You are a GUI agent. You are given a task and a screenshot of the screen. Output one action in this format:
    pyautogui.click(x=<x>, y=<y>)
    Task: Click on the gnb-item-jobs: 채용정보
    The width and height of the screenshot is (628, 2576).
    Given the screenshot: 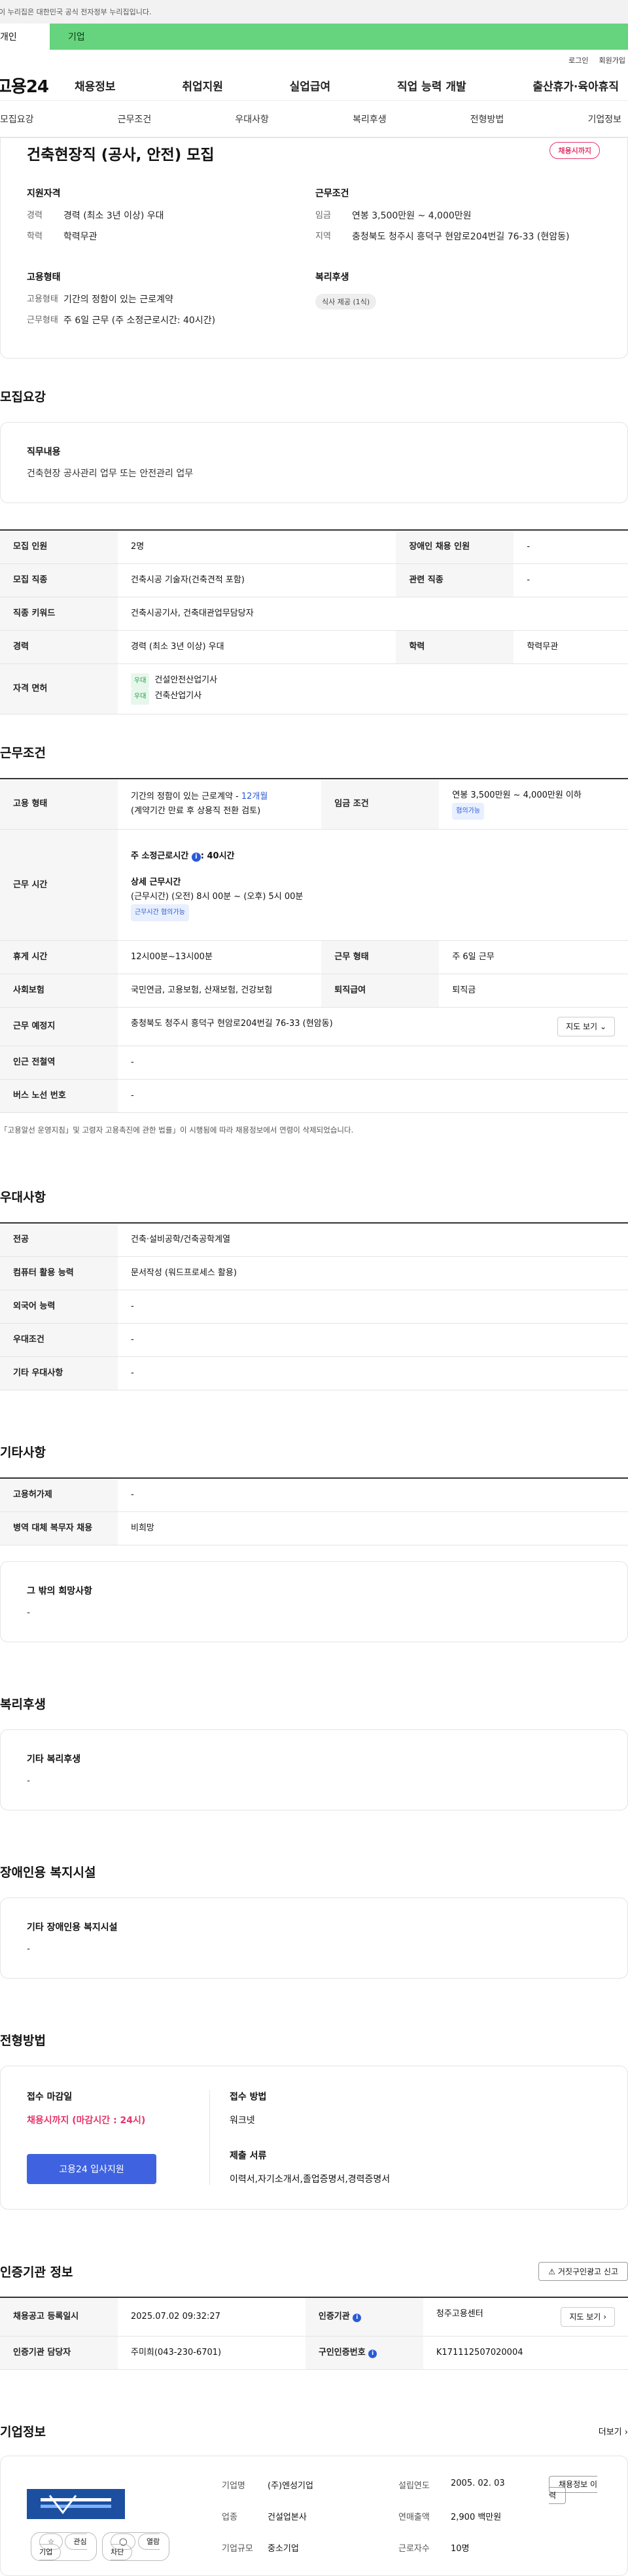 What is the action you would take?
    pyautogui.click(x=95, y=86)
    